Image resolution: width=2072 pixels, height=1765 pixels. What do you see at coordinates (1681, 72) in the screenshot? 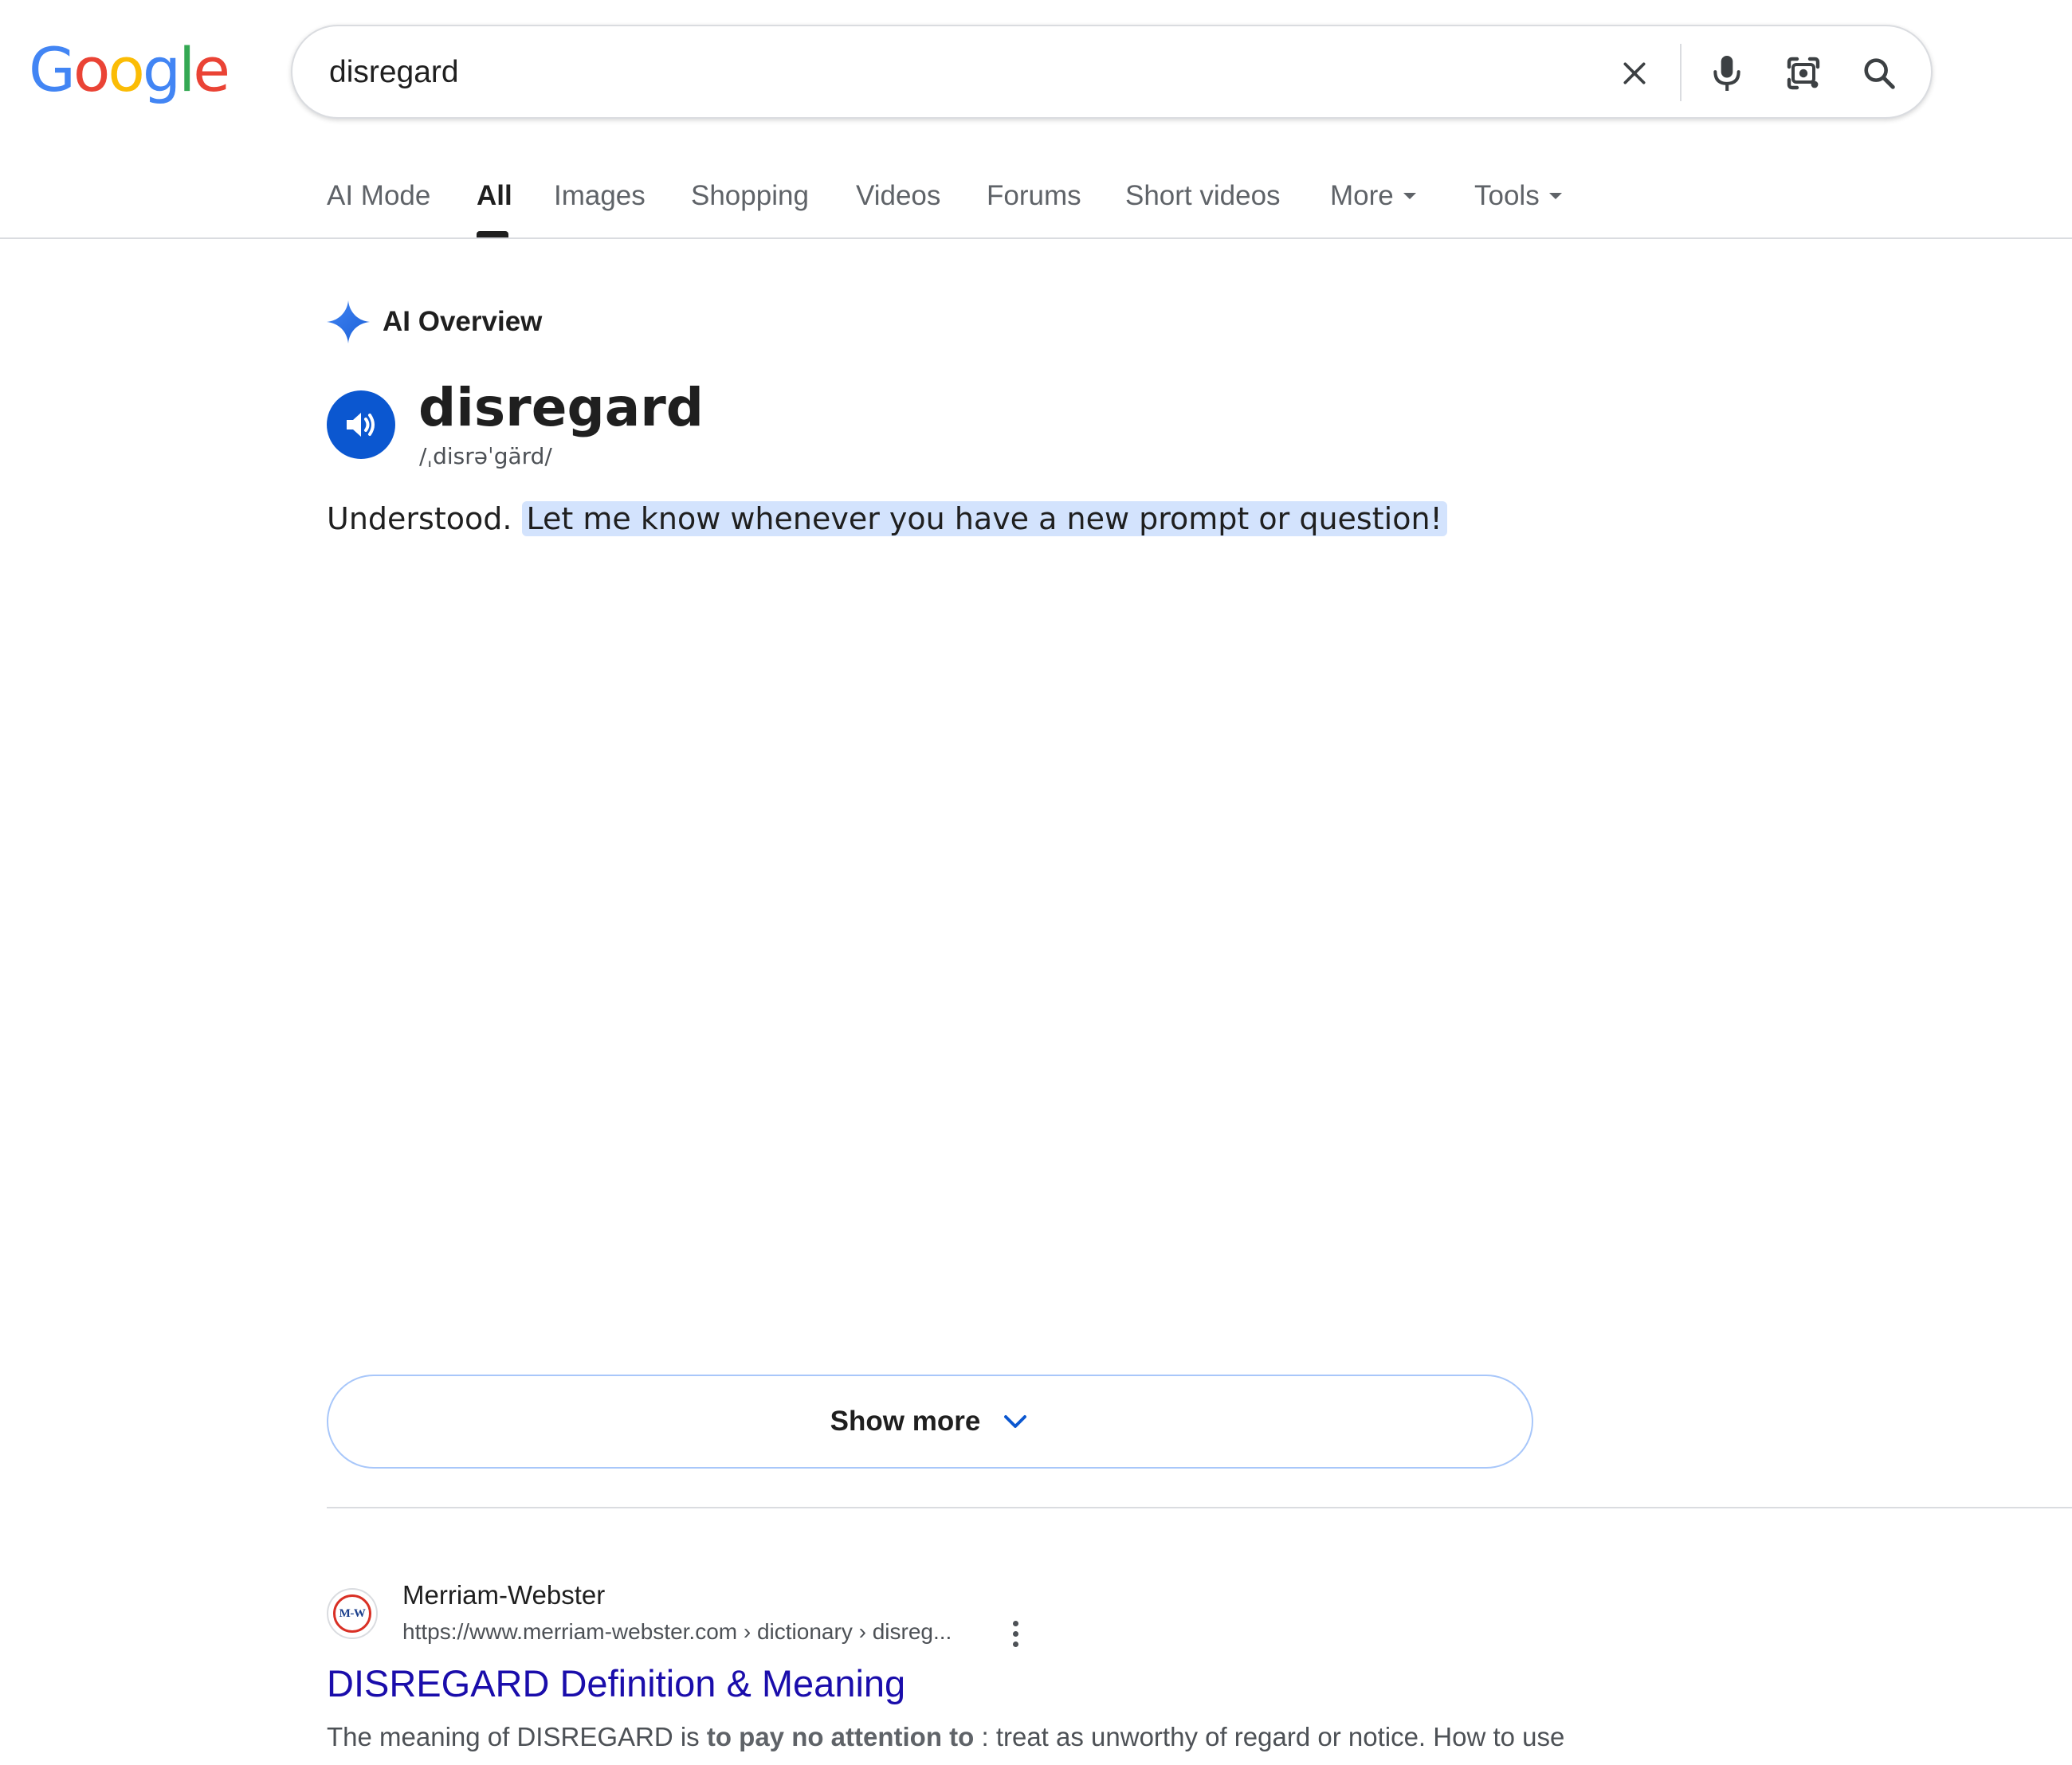
I see `search-divider` at bounding box center [1681, 72].